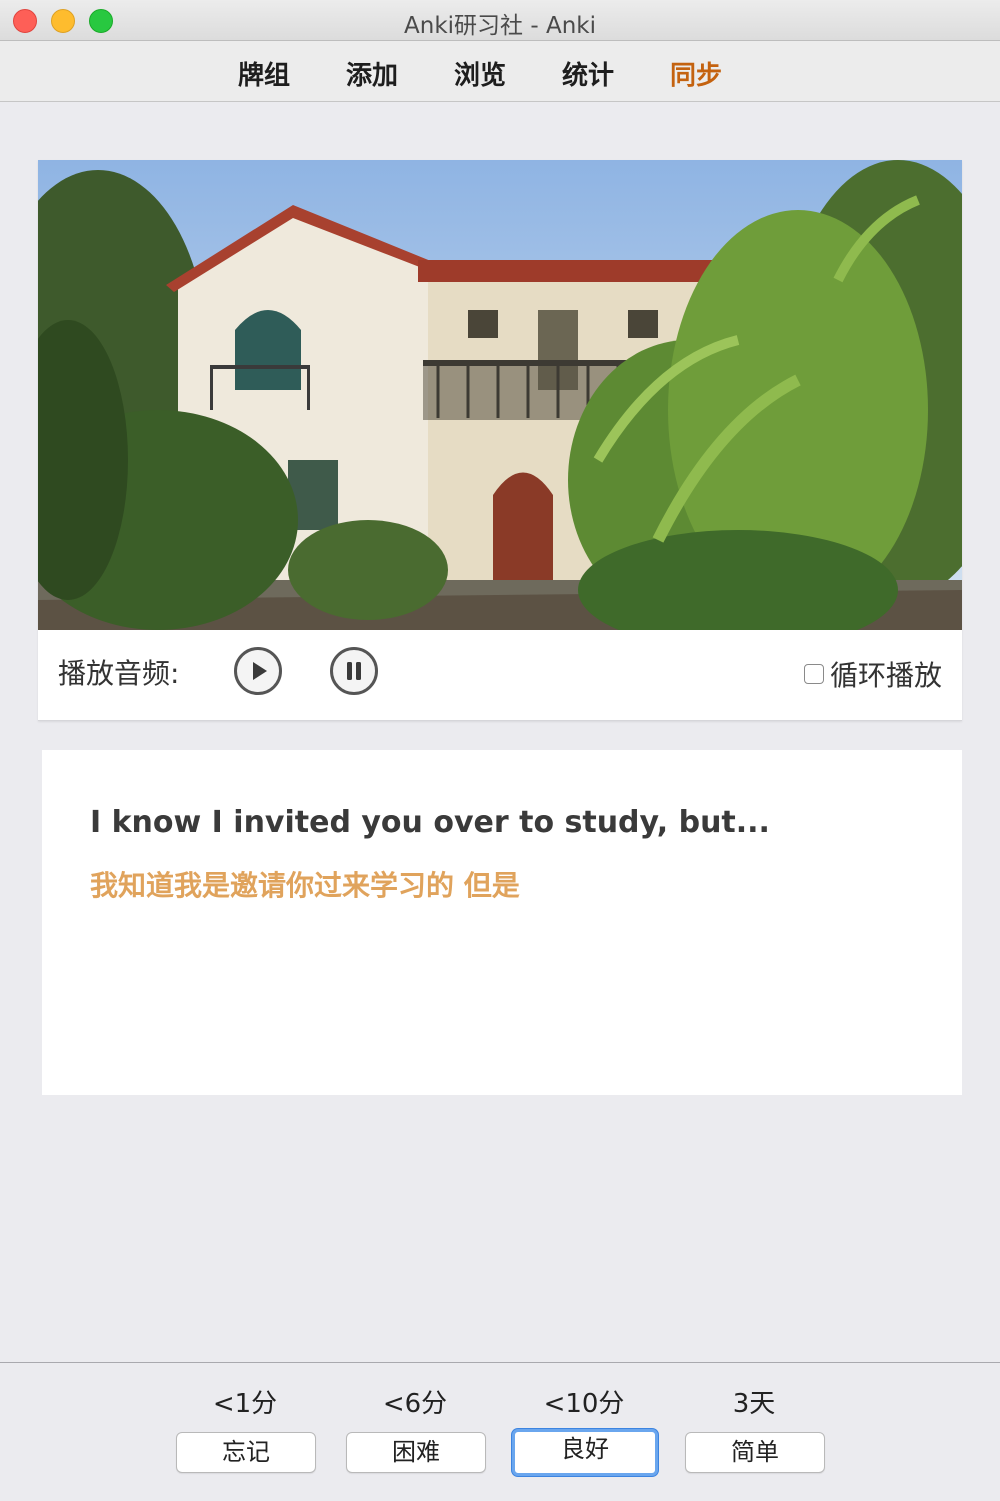 Image resolution: width=1000 pixels, height=1501 pixels. I want to click on pause-icon, so click(354, 671).